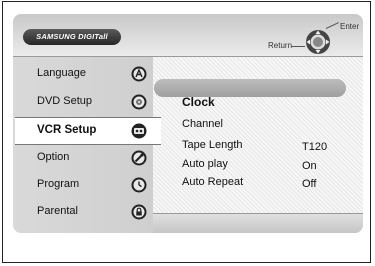 This screenshot has height=266, width=375. Describe the element at coordinates (309, 166) in the screenshot. I see `auto-play-value: On` at that location.